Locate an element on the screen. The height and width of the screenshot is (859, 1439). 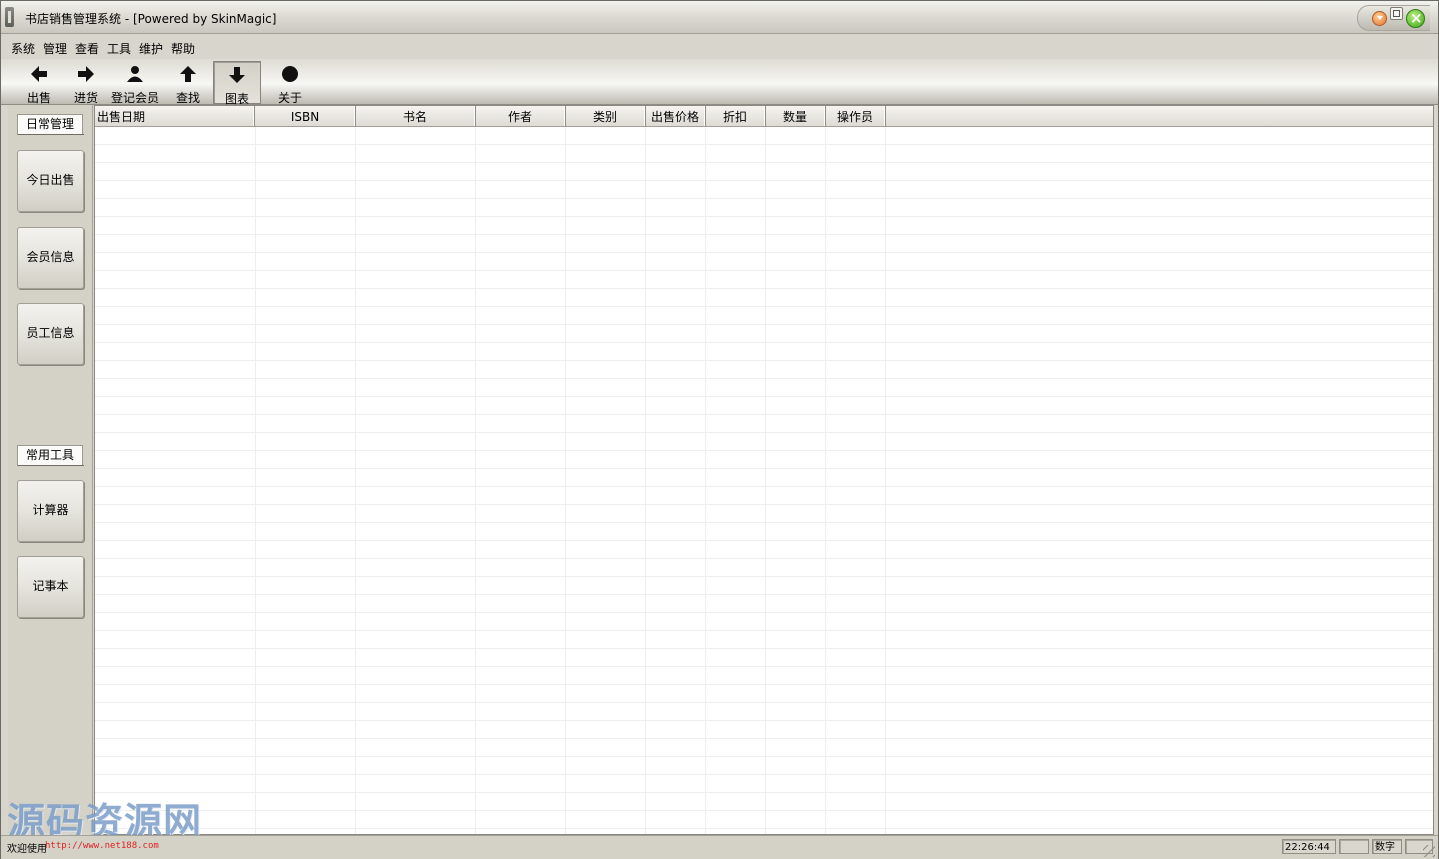
side-panel: 日常管理 今日出售 会员信息 员工信息 常用工具 计算器 记事本 is located at coordinates (50, 469).